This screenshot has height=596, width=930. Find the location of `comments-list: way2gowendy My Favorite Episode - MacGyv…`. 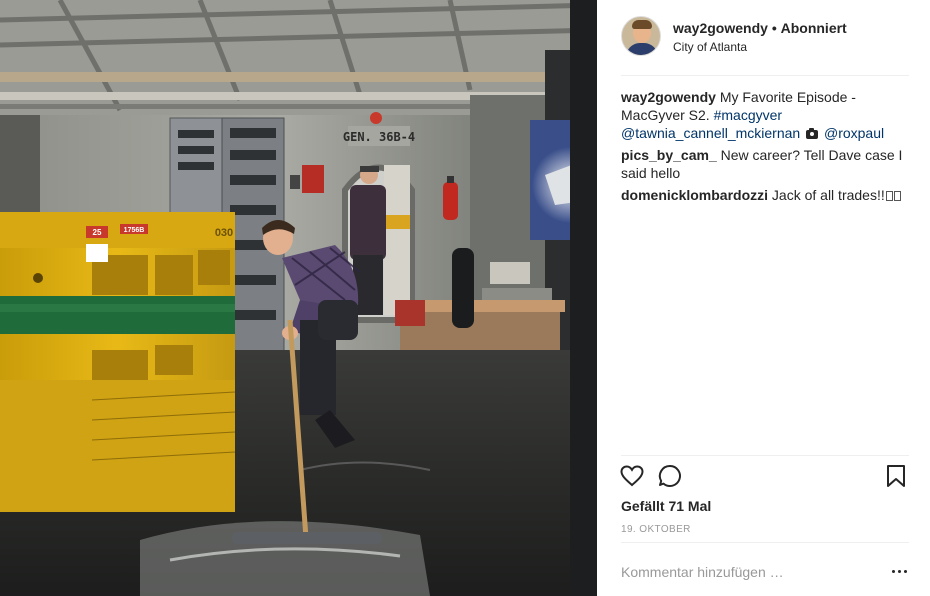

comments-list: way2gowendy My Favorite Episode - MacGyv… is located at coordinates (765, 148).